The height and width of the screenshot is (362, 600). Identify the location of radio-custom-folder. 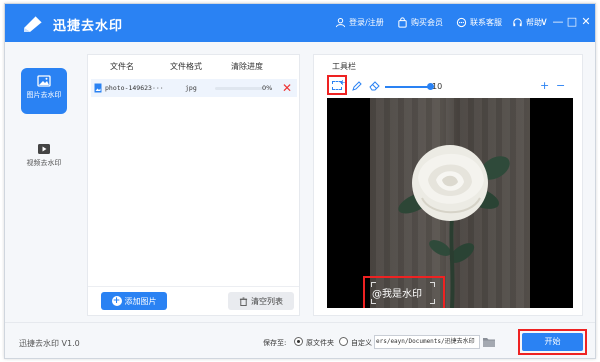
(343, 341).